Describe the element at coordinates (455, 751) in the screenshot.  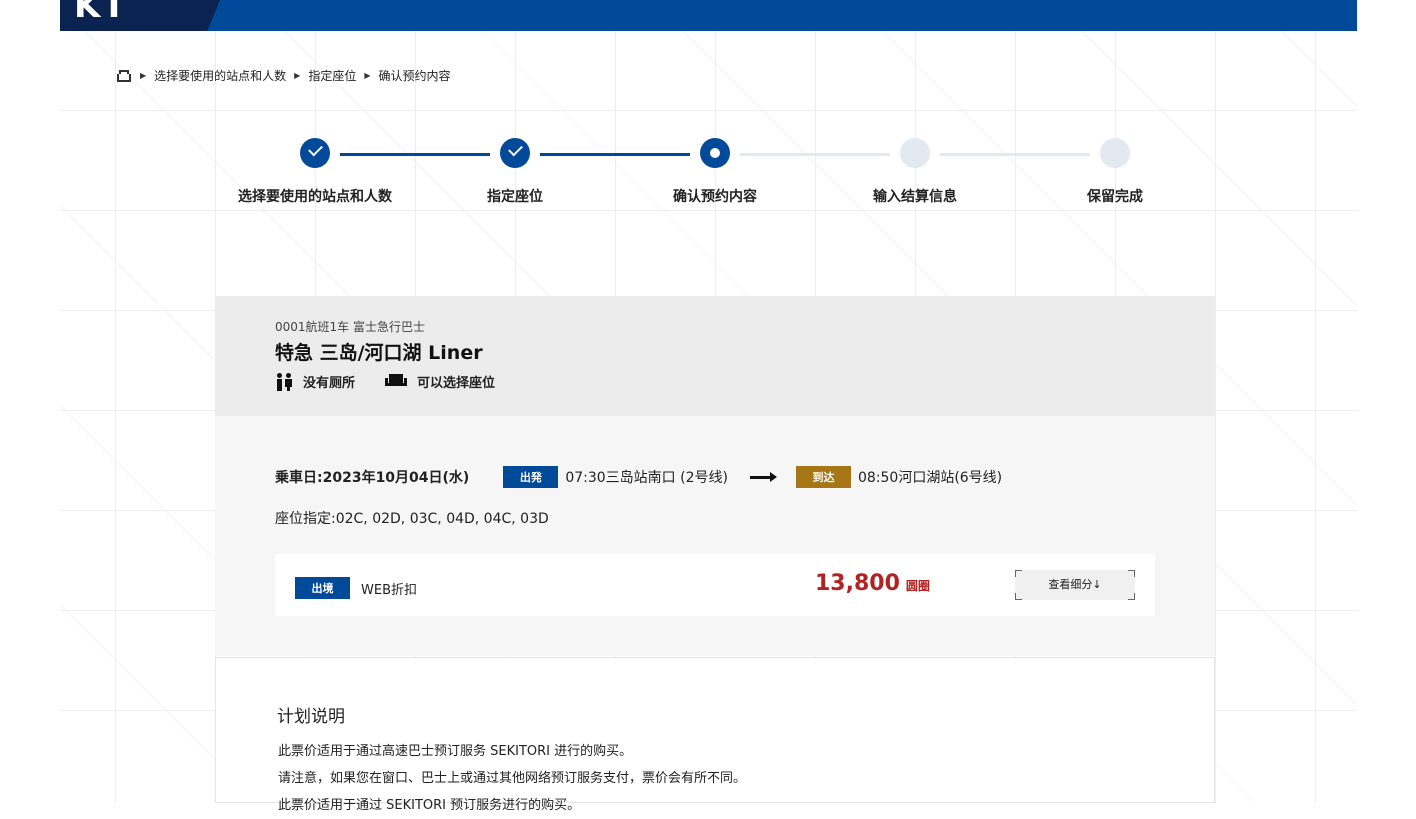
I see `plan-line: 此票价适用于通过高速巴士预订服务 SEKITORI 进行的购买。` at that location.